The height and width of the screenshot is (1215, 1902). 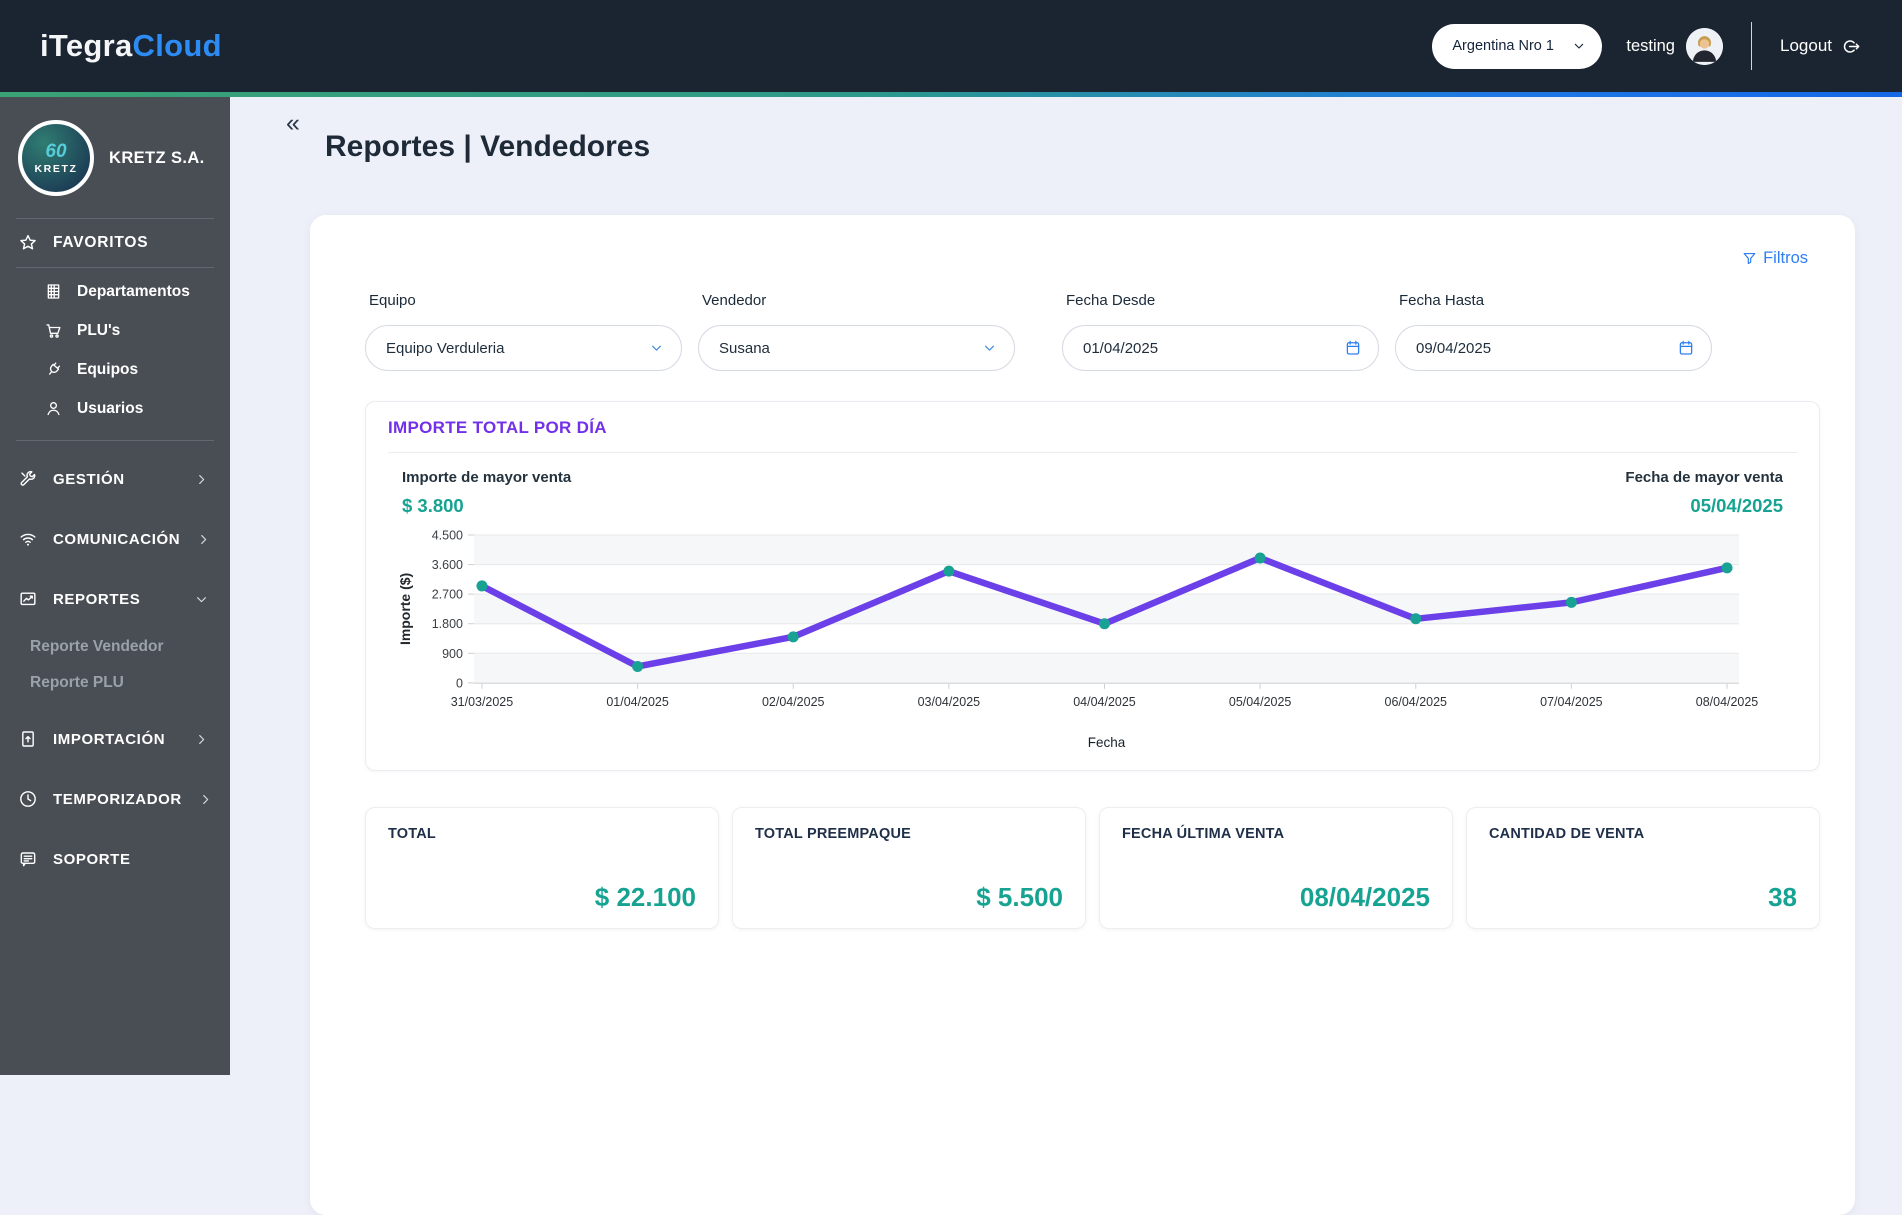 What do you see at coordinates (1751, 46) in the screenshot?
I see `header-divider` at bounding box center [1751, 46].